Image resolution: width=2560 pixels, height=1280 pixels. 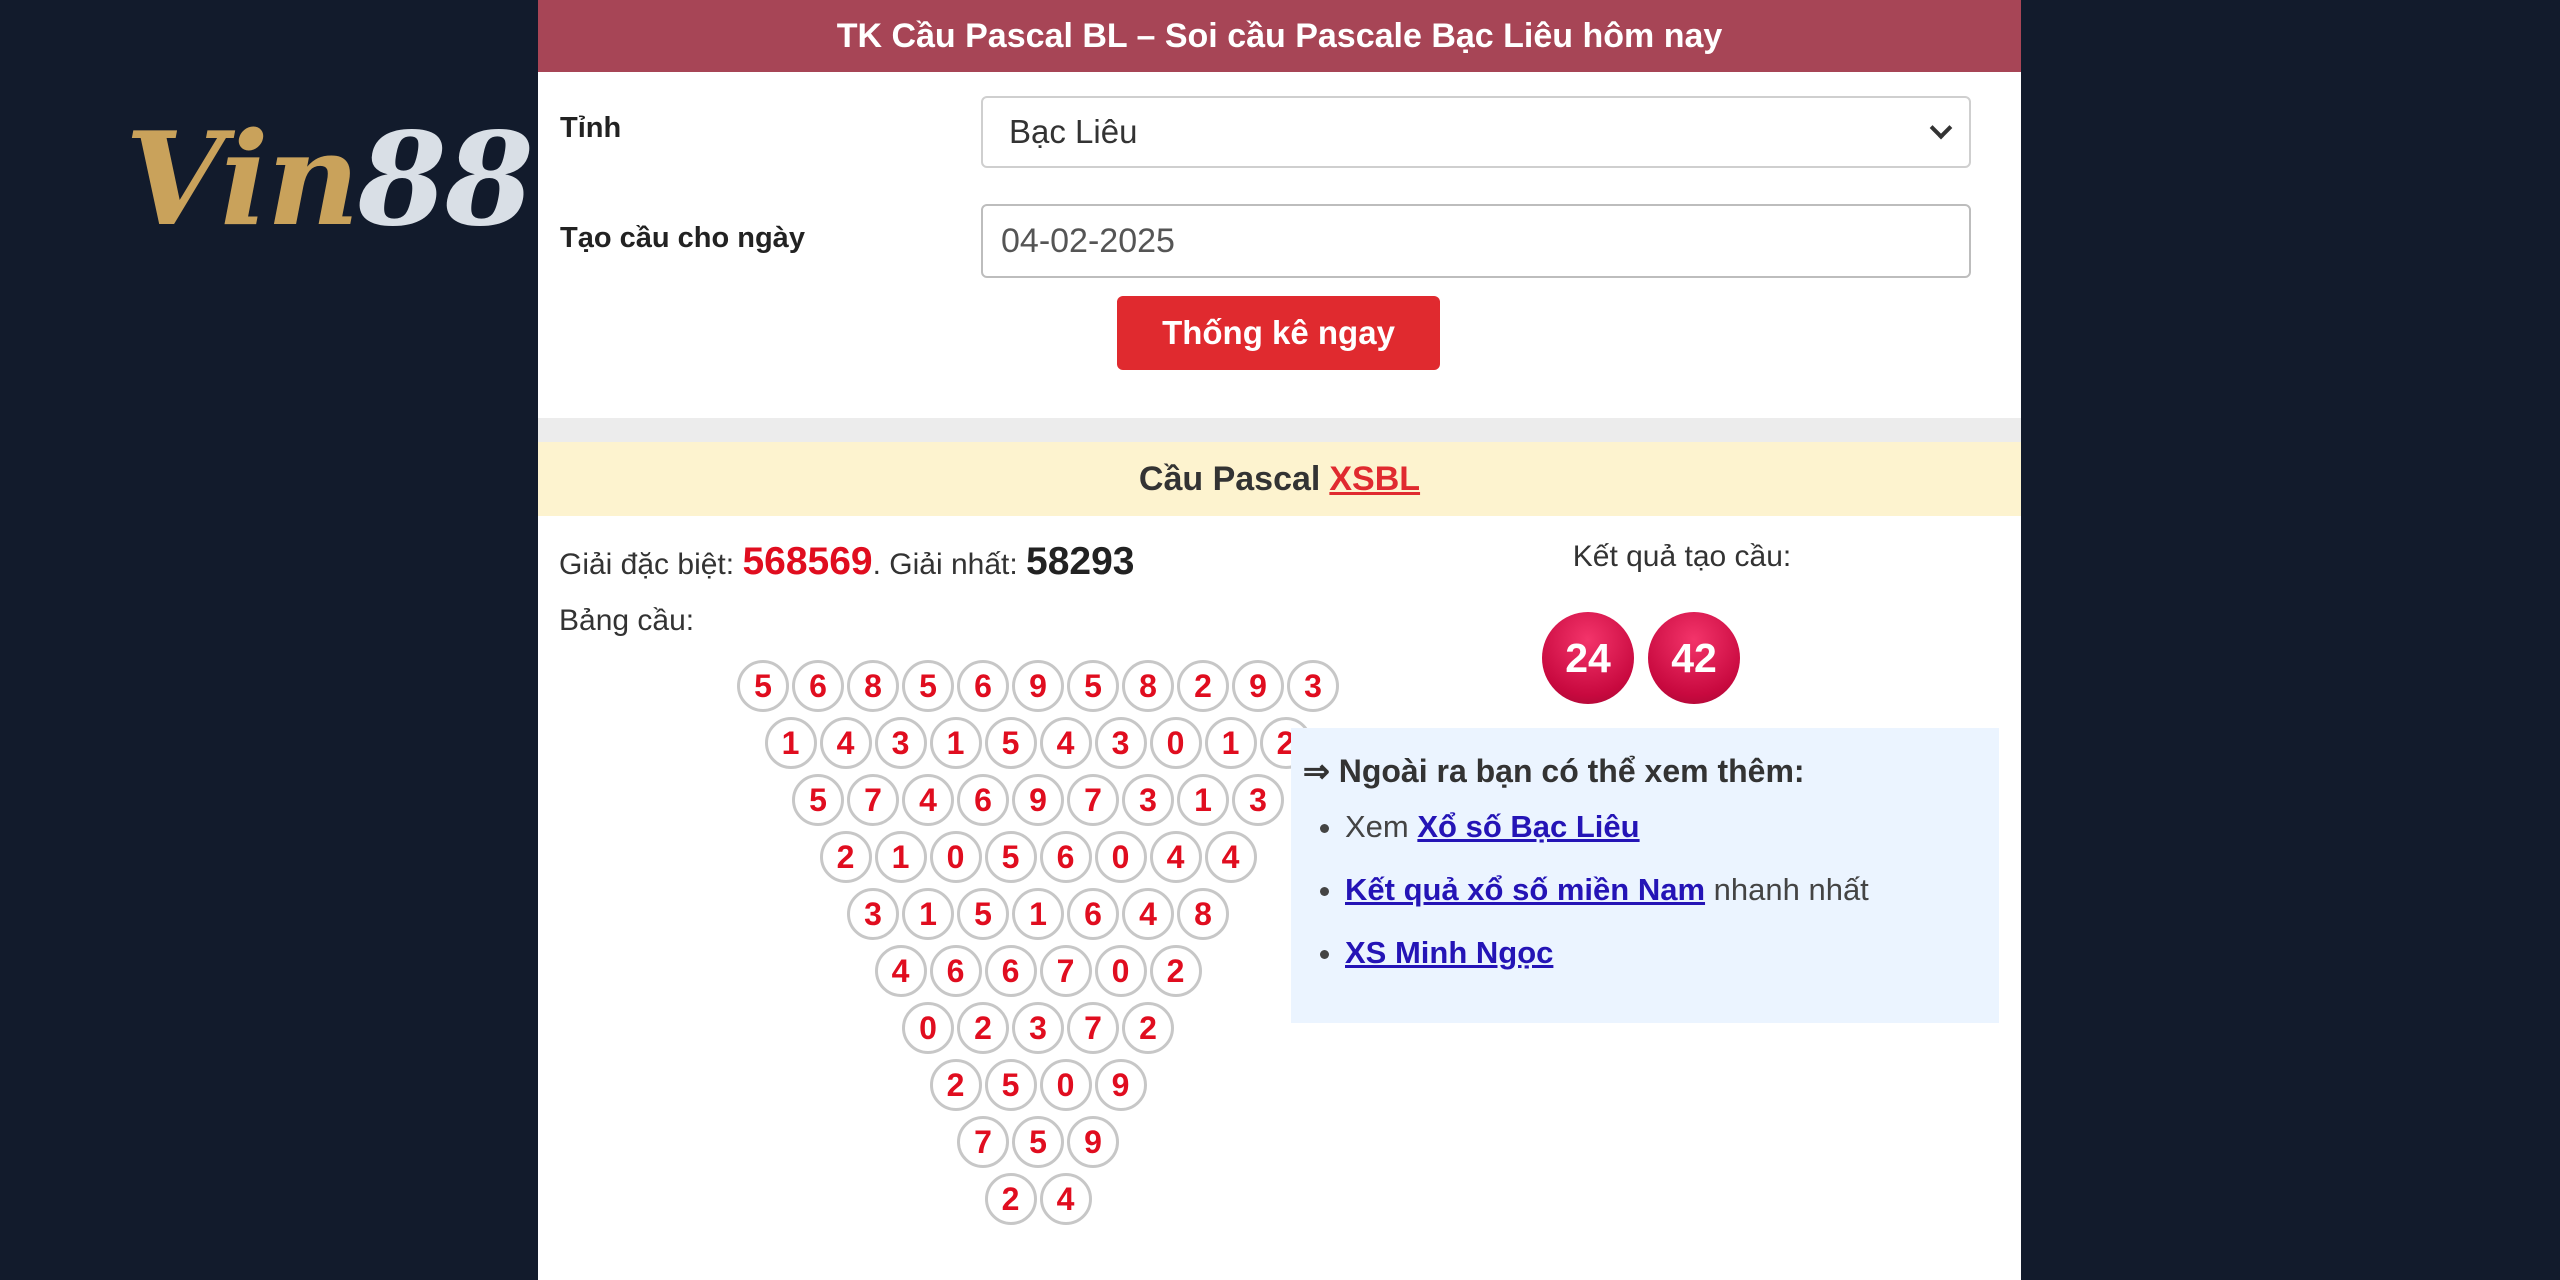 I want to click on vin88-logo: Vin88, so click(x=329, y=180).